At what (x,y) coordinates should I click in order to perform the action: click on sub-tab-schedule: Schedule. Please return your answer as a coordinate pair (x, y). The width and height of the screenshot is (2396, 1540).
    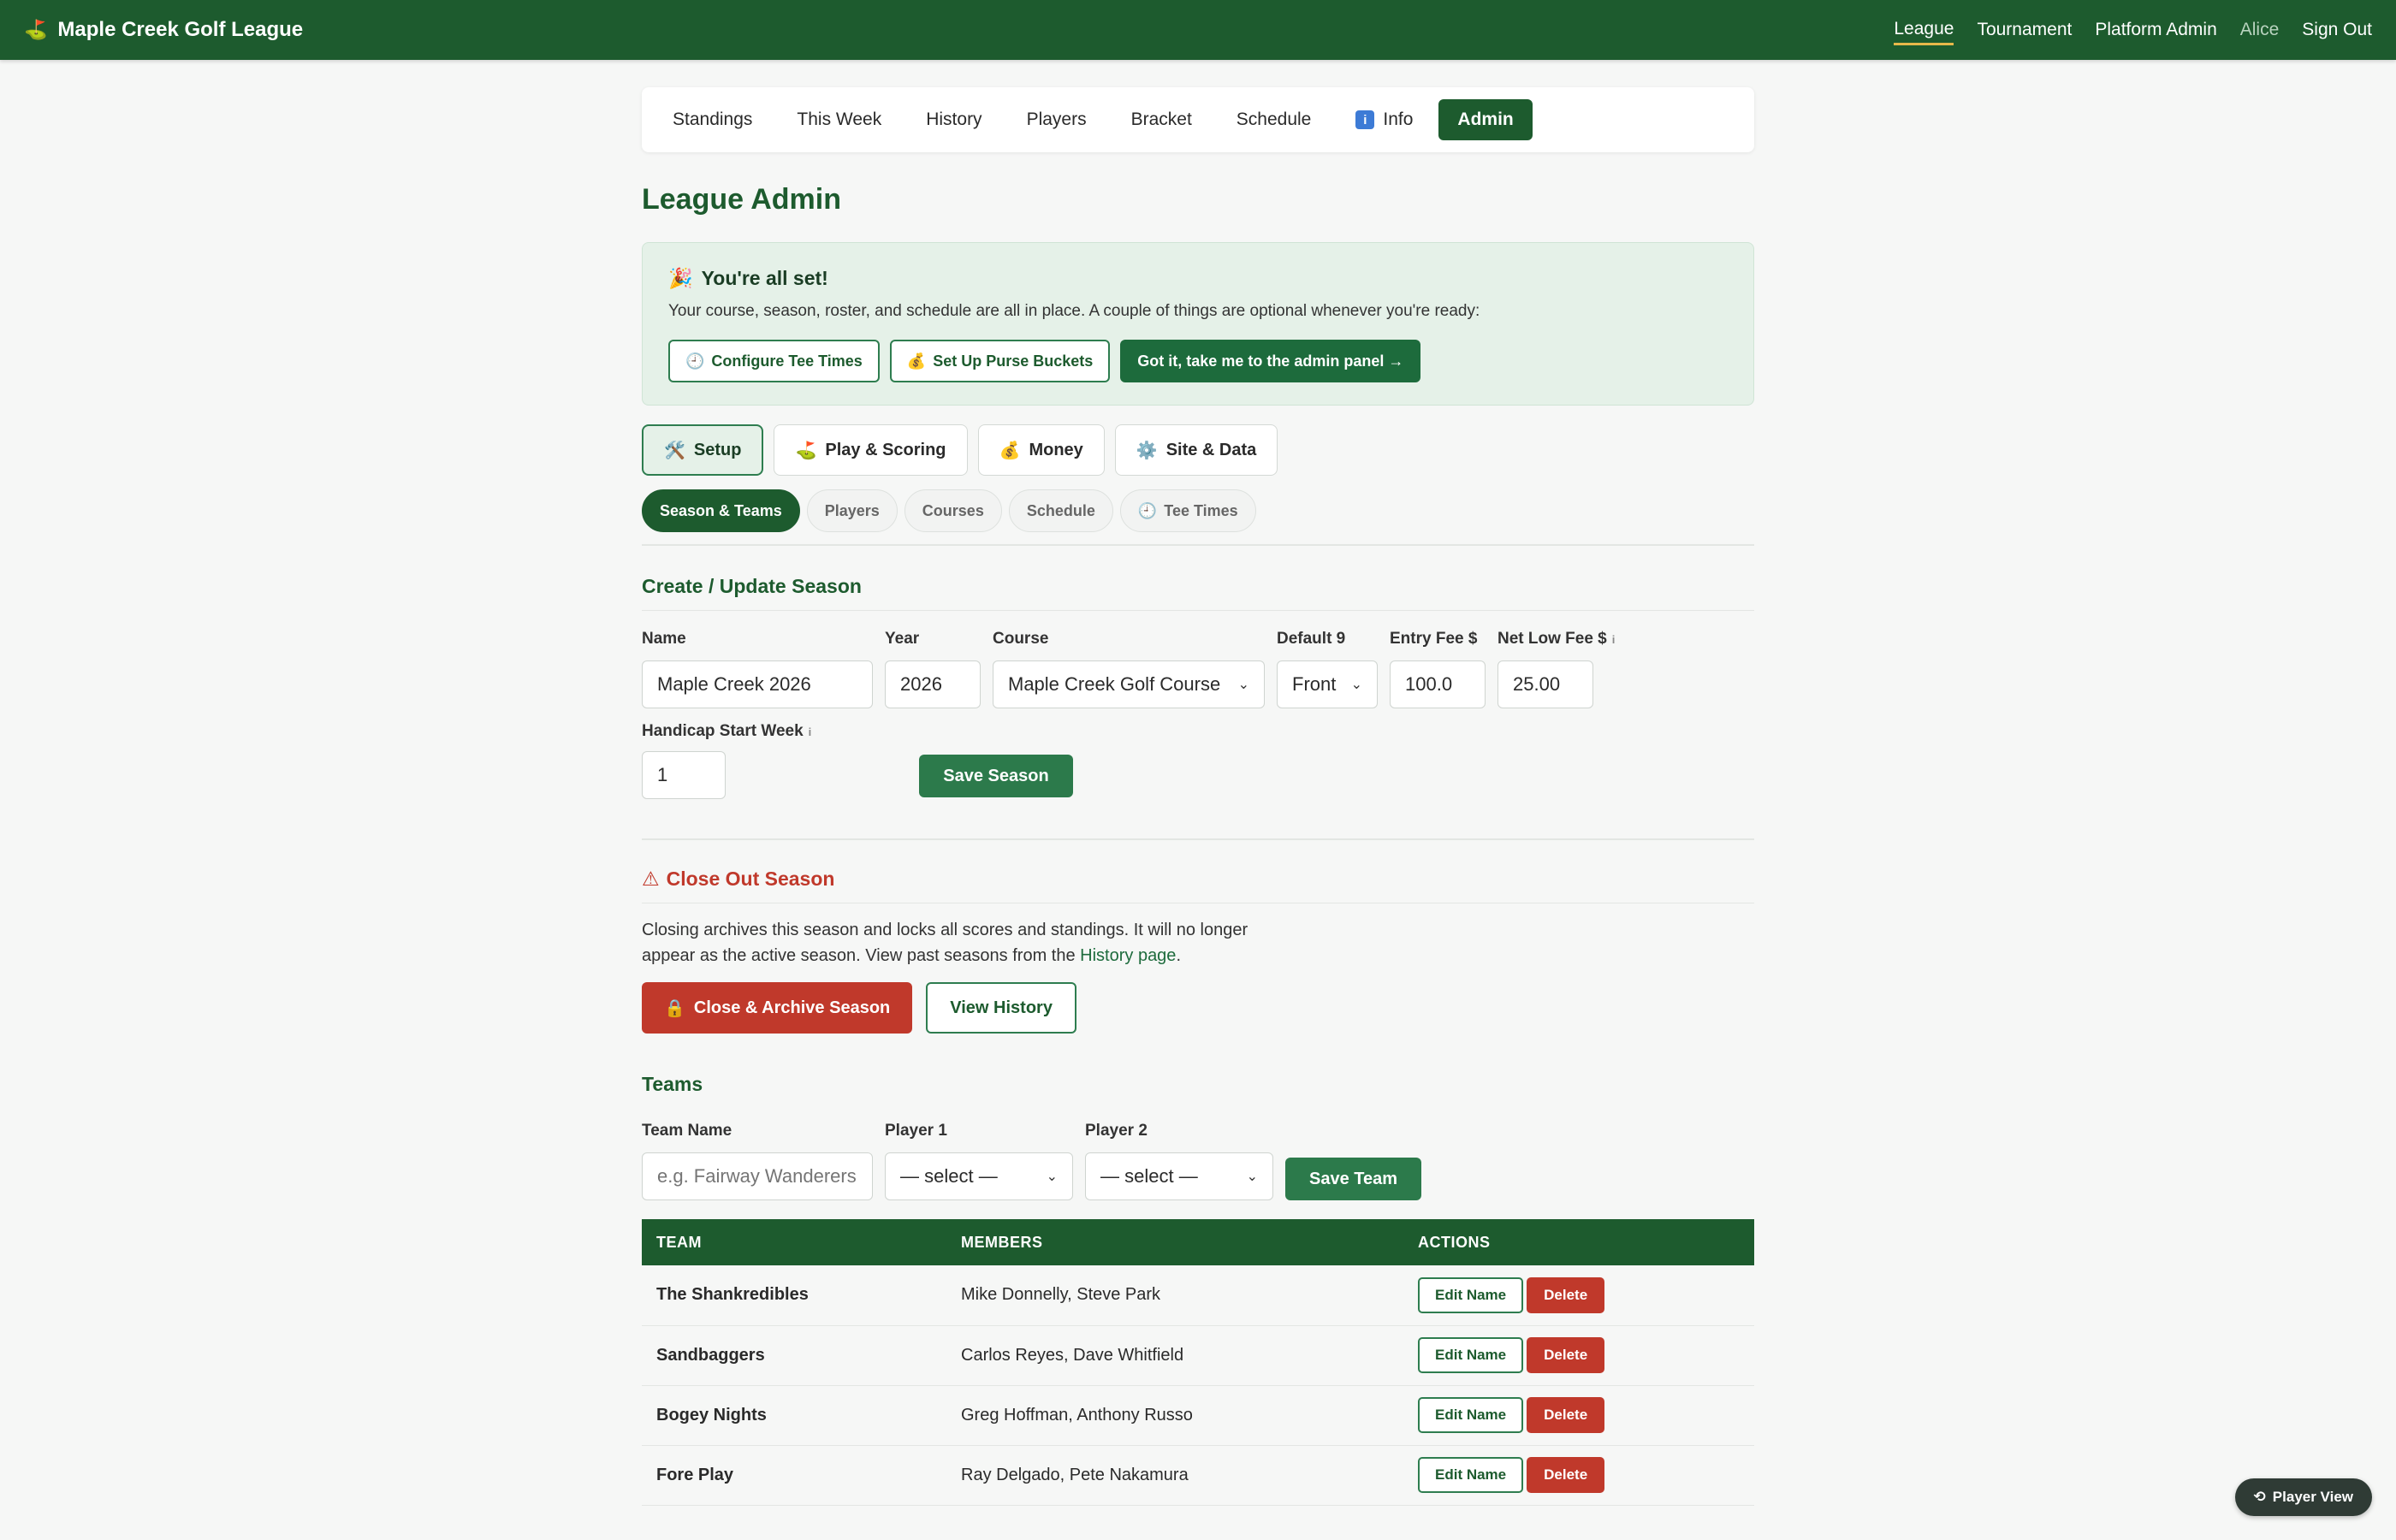
    Looking at the image, I should click on (1060, 510).